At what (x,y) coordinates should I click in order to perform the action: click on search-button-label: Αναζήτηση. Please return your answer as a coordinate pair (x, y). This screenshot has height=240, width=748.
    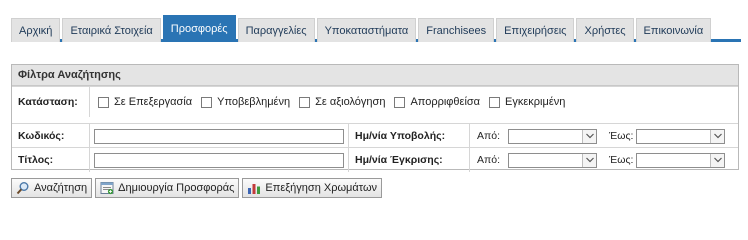
    Looking at the image, I should click on (61, 188).